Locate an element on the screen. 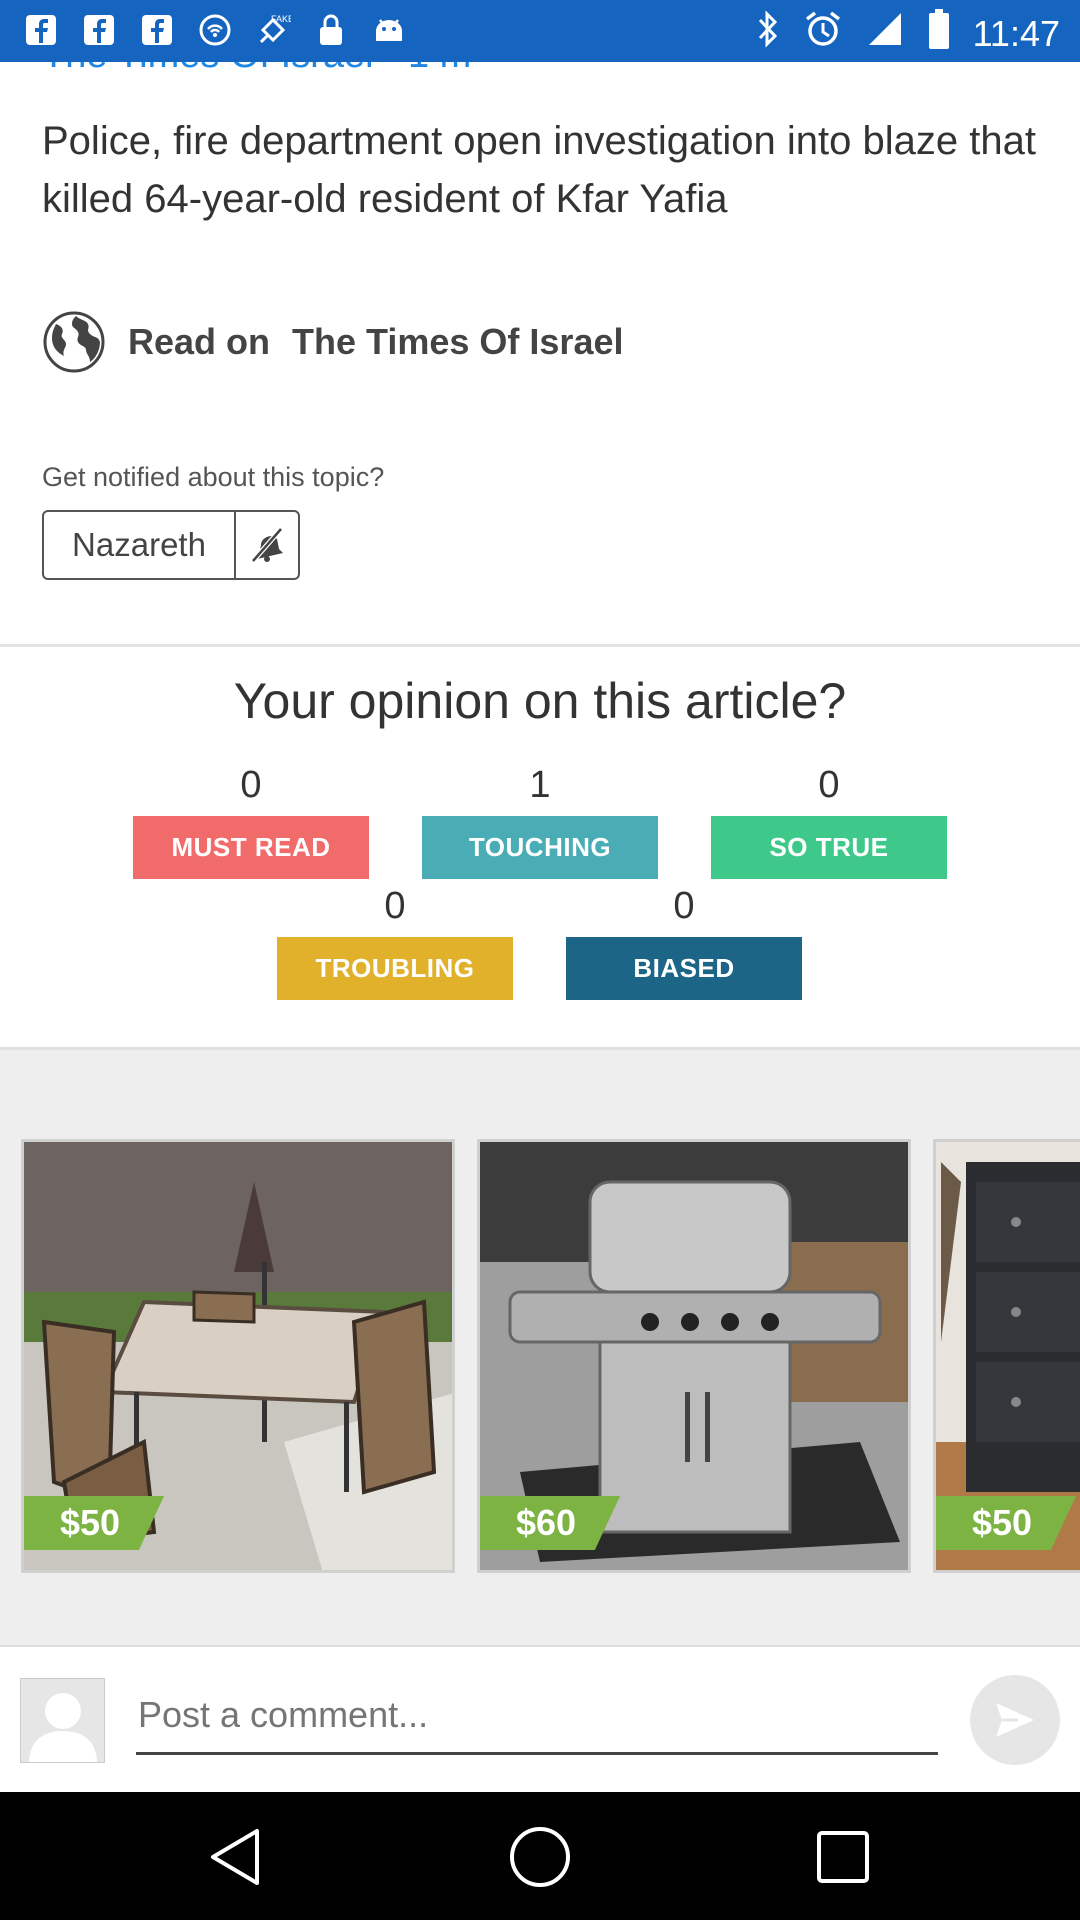 The width and height of the screenshot is (1080, 1920). read-on-source-link: Read on The Times Of Israel is located at coordinates (333, 342).